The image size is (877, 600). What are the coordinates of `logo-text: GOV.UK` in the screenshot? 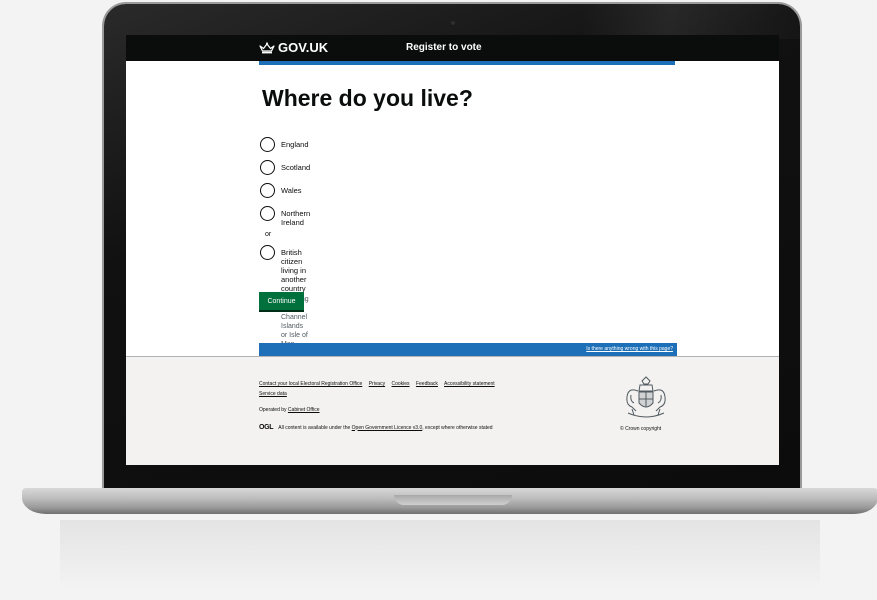 It's located at (303, 47).